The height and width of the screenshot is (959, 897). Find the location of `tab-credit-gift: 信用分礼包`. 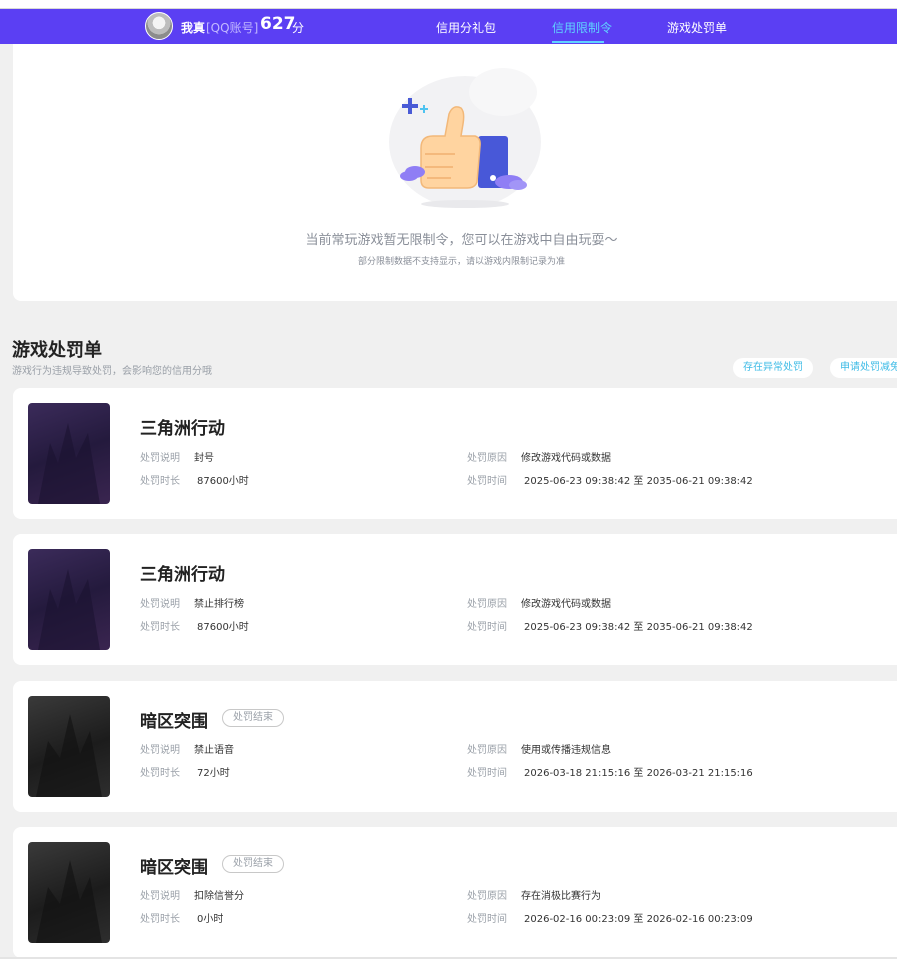

tab-credit-gift: 信用分礼包 is located at coordinates (466, 27).